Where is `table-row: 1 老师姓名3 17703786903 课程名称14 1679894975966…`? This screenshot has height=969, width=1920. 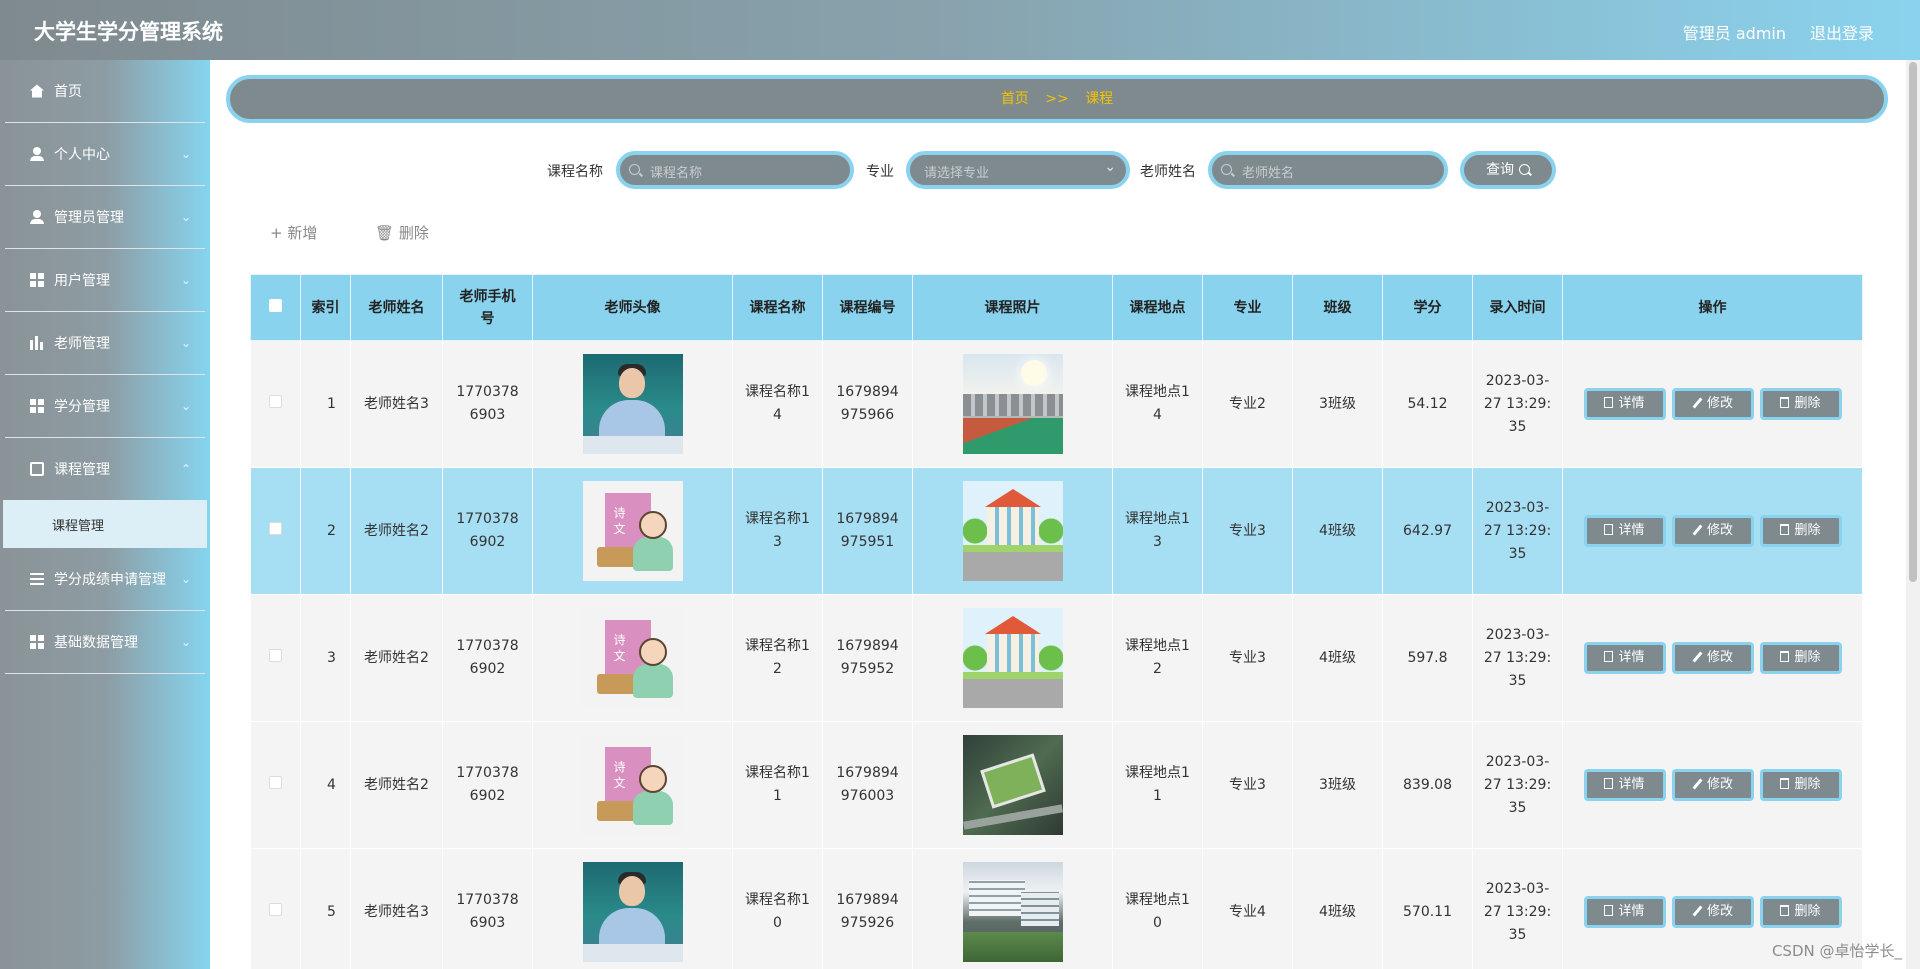 table-row: 1 老师姓名3 17703786903 课程名称14 1679894975966… is located at coordinates (1056, 404).